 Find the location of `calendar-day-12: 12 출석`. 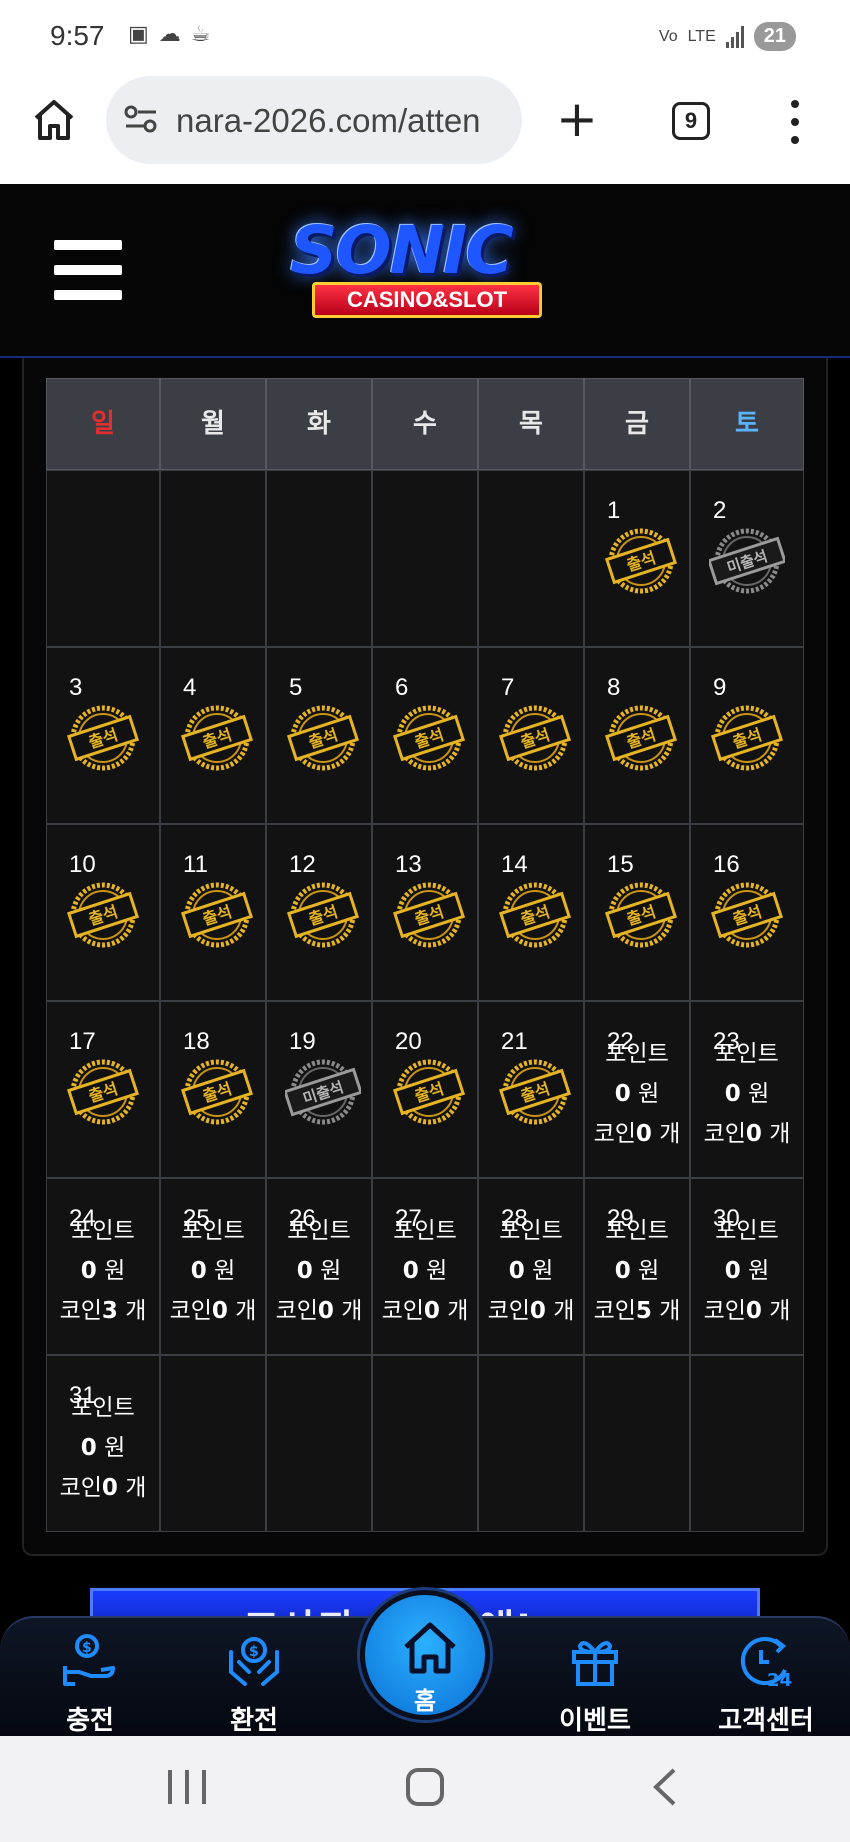

calendar-day-12: 12 출석 is located at coordinates (319, 912).